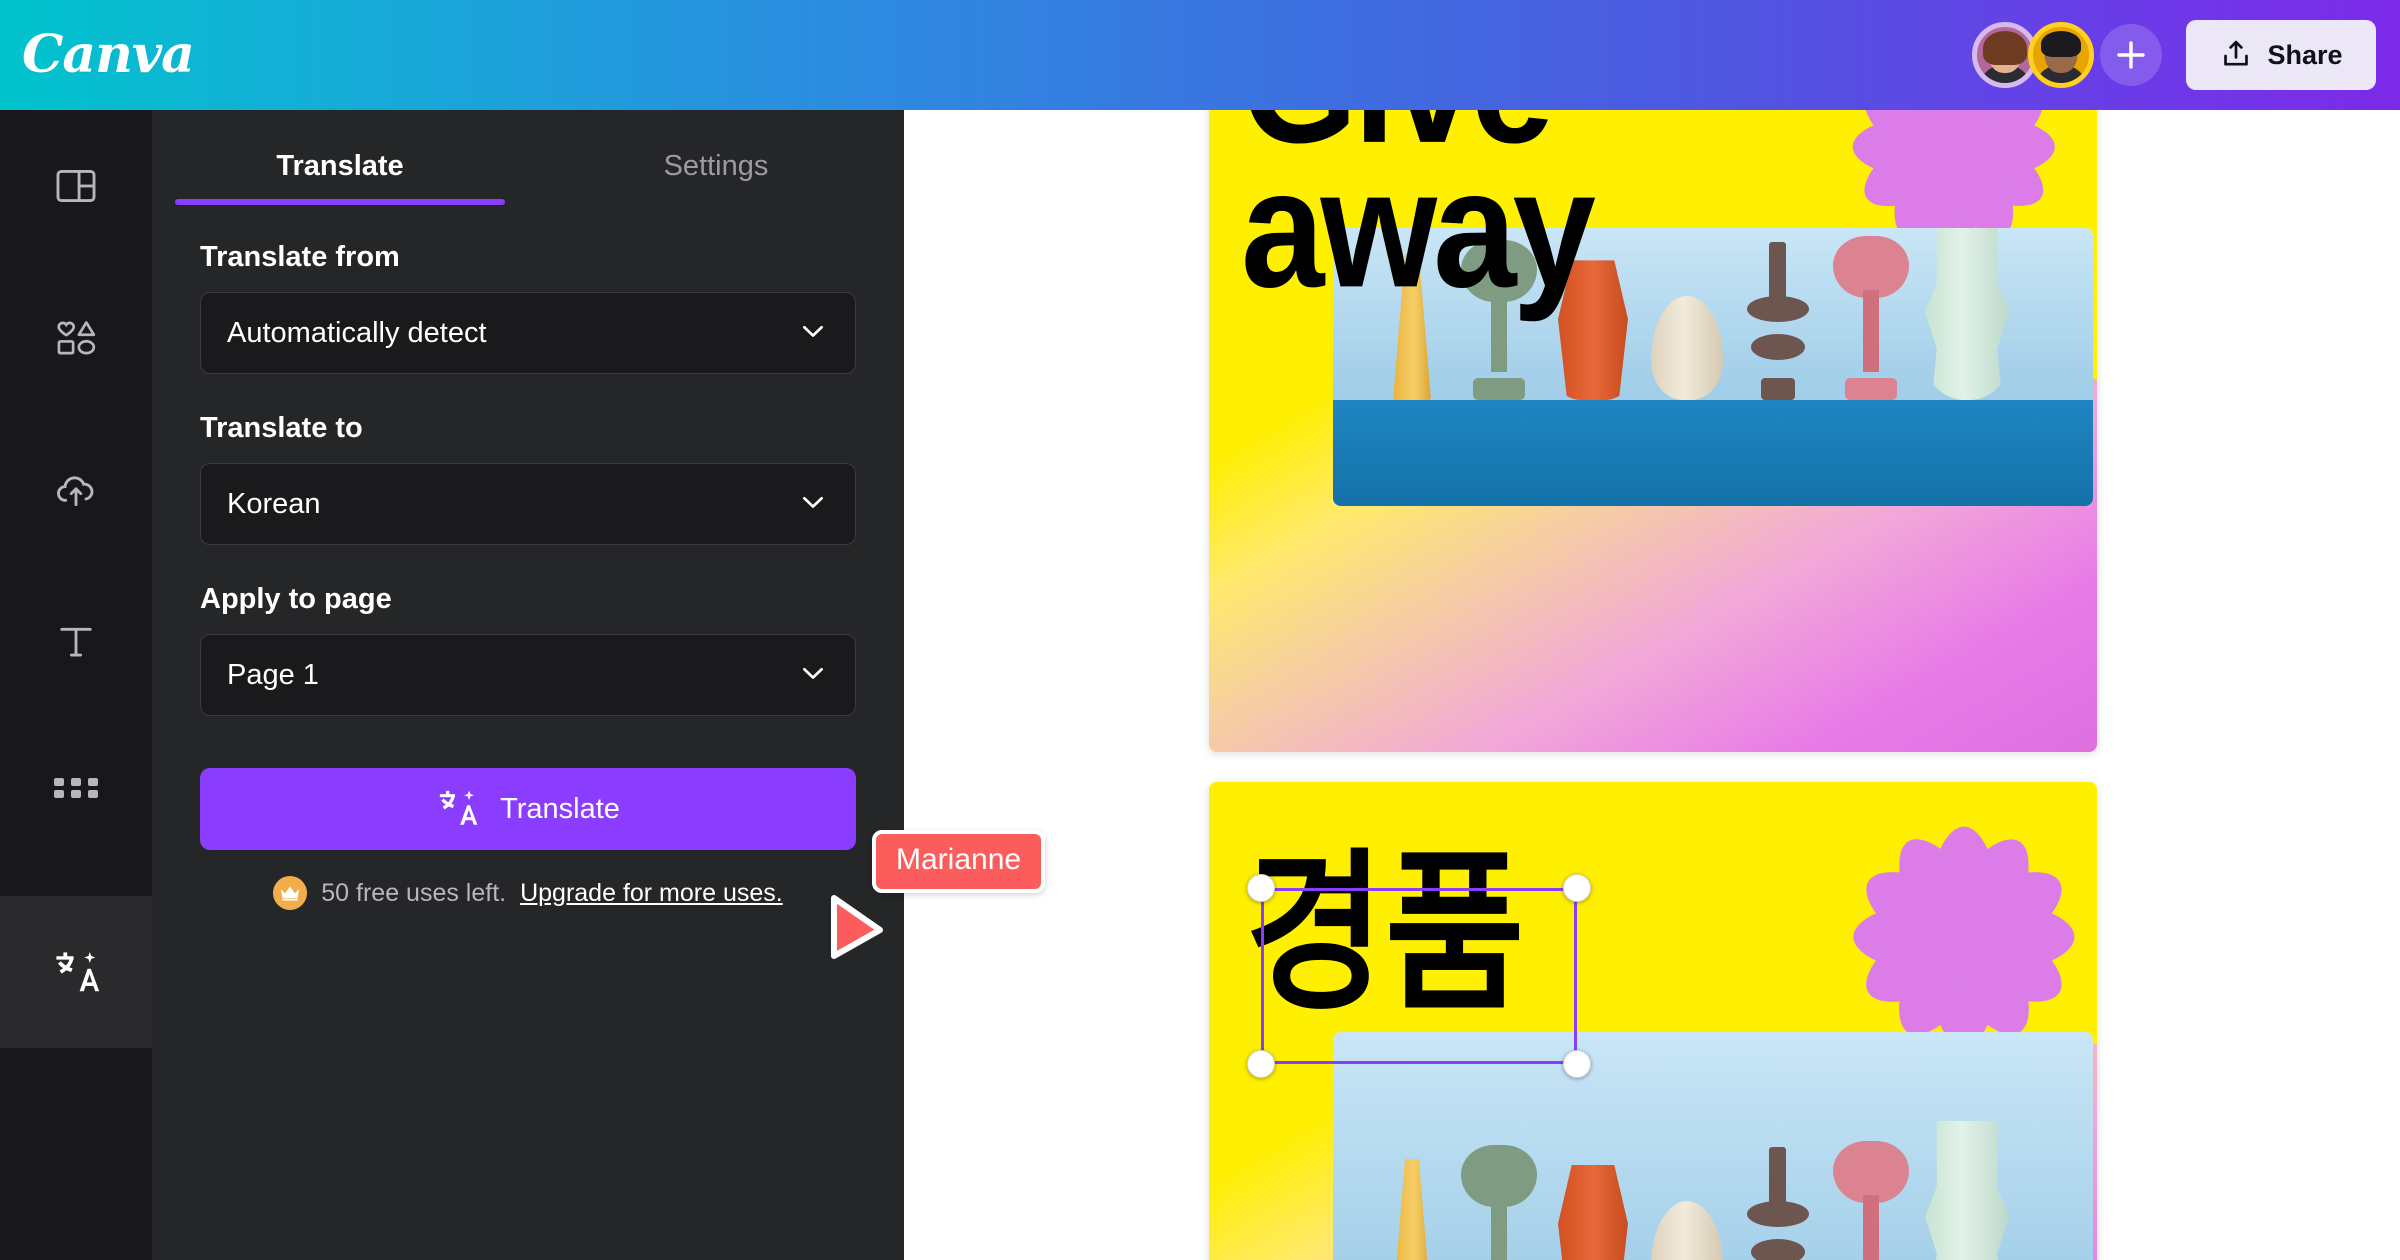 This screenshot has width=2400, height=1260. Describe the element at coordinates (1418, 211) in the screenshot. I see `page-headline: Give away` at that location.